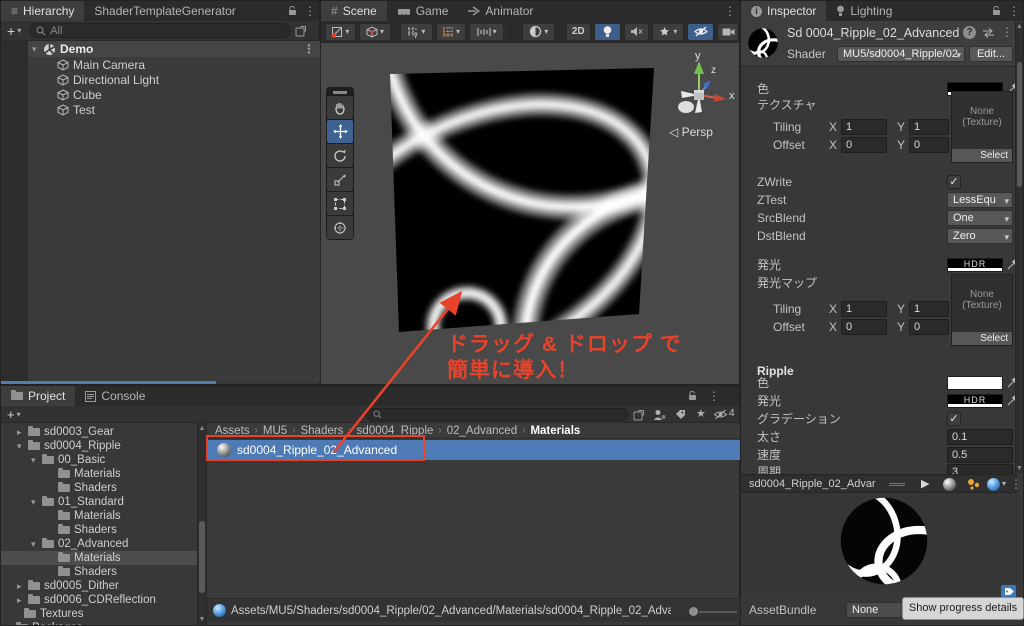 The image size is (1024, 626). Describe the element at coordinates (99, 586) in the screenshot. I see `tree-item: ▸ sd0005_Dither` at that location.